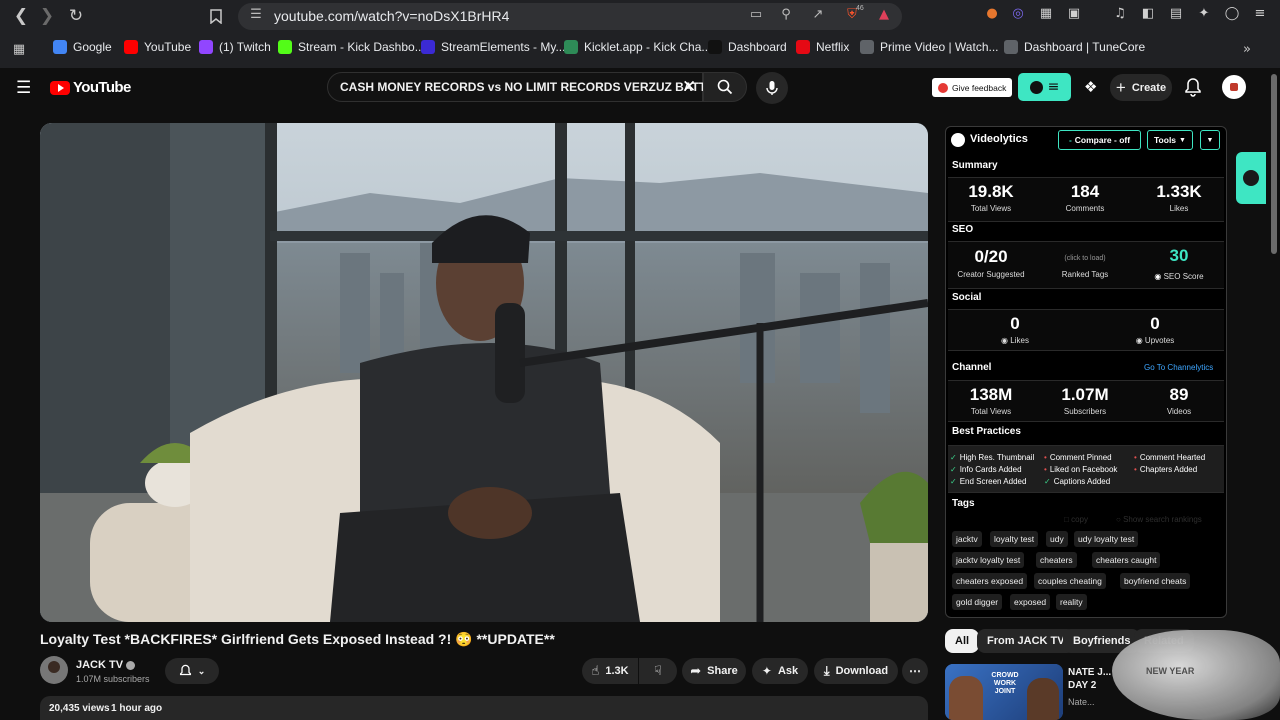 This screenshot has width=1280, height=720. Describe the element at coordinates (993, 481) in the screenshot. I see `best-practice-label: End Screen Added` at that location.